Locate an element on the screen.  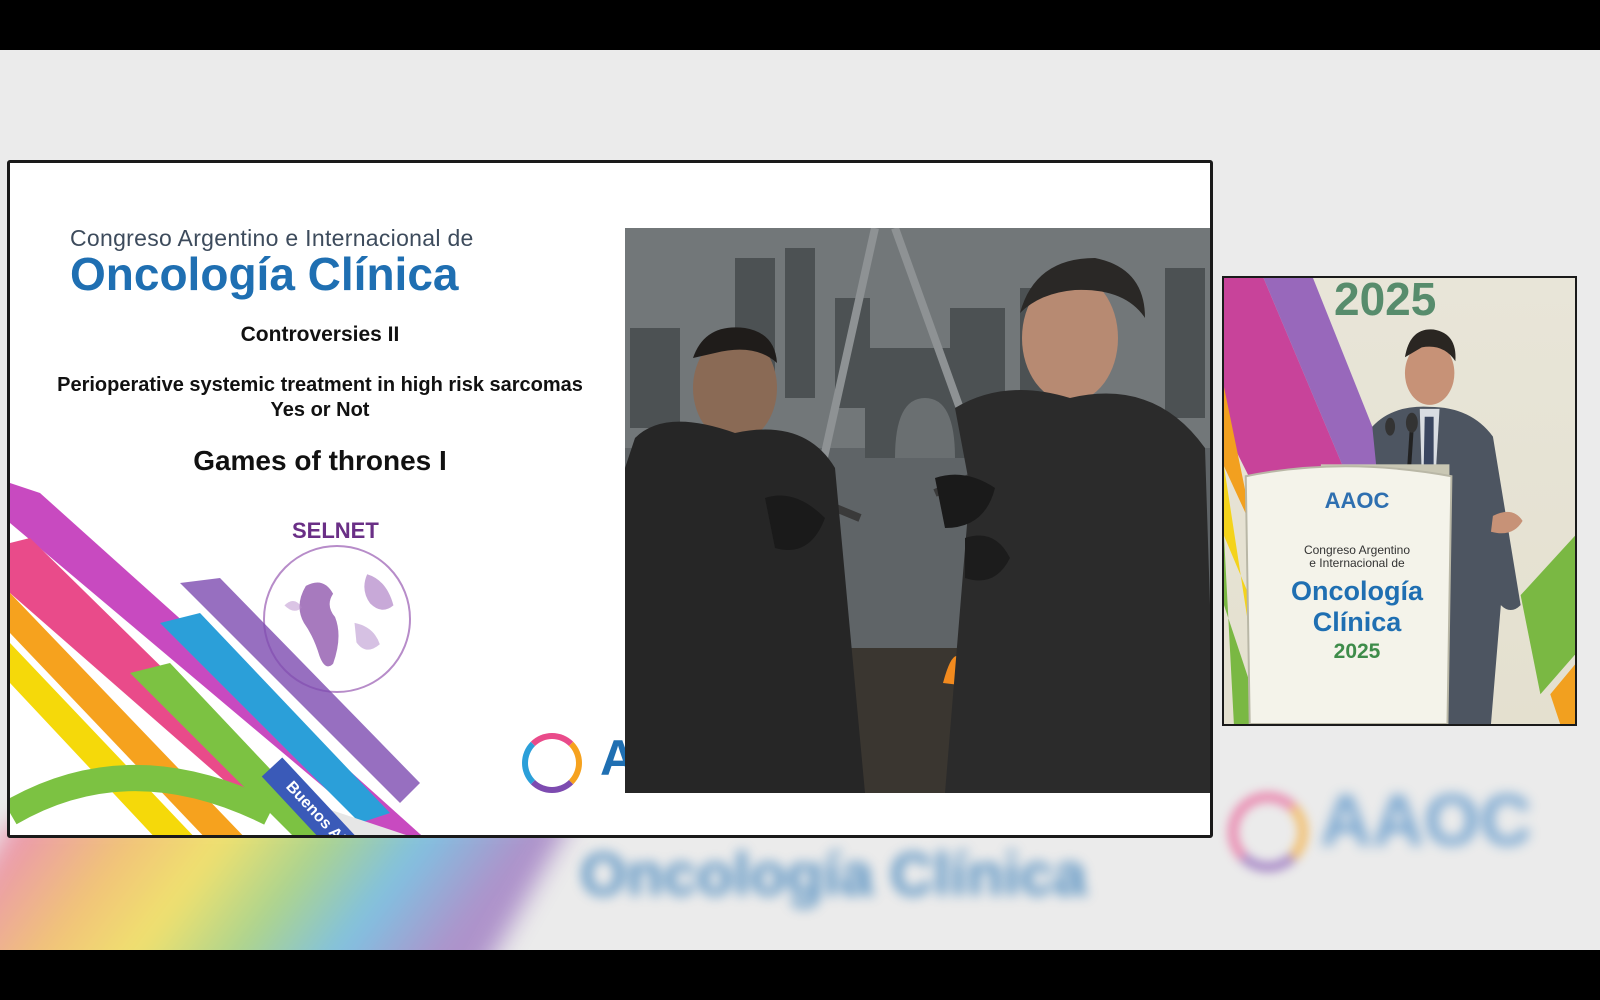
podium-brand: AAOC is located at coordinates (1357, 500).